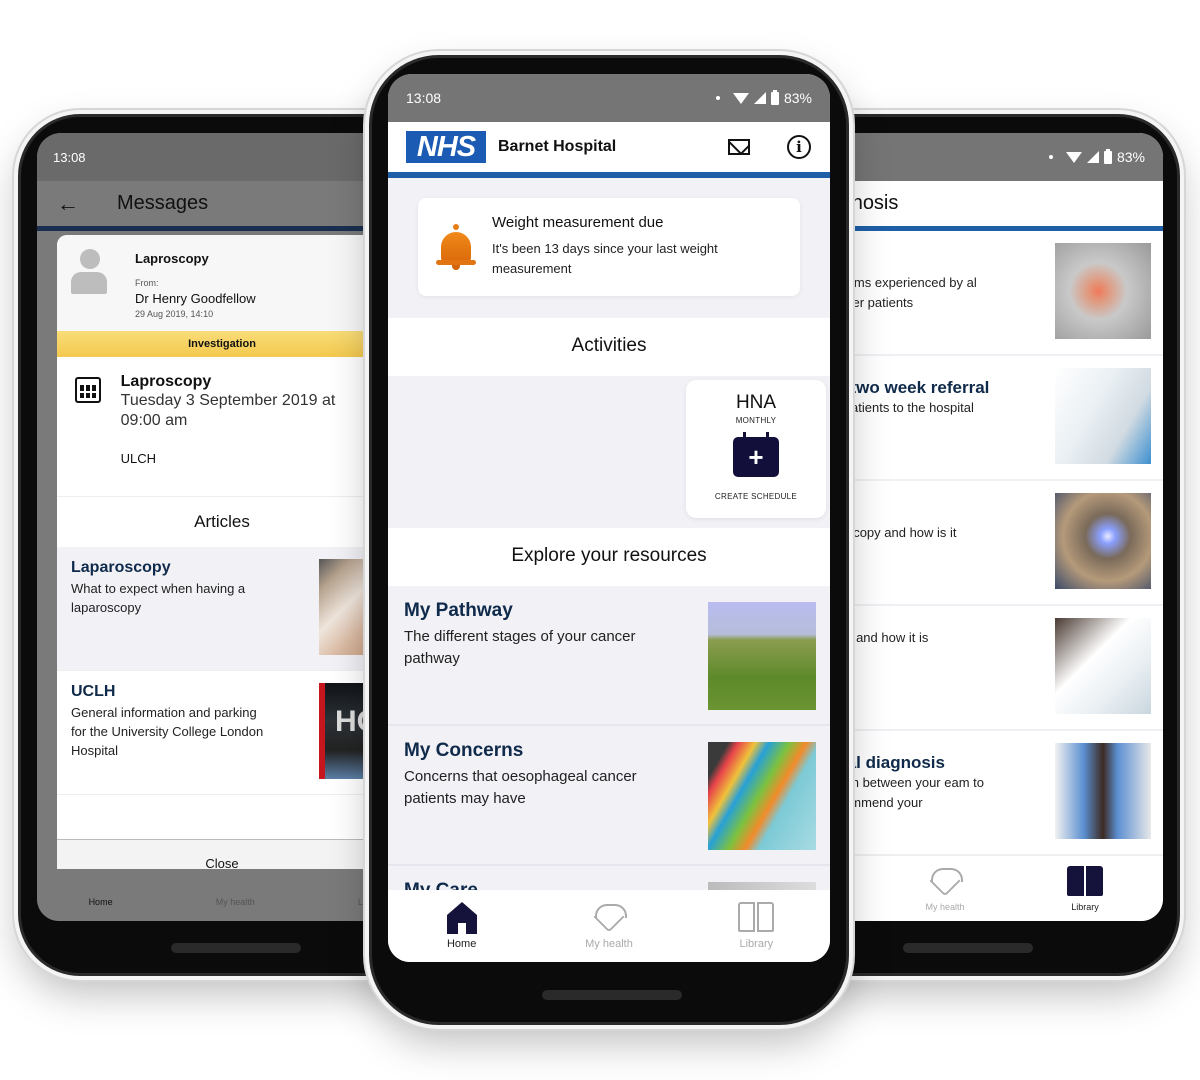 Image resolution: width=1200 pixels, height=1080 pixels. I want to click on doctor-avatar-icon, so click(90, 273).